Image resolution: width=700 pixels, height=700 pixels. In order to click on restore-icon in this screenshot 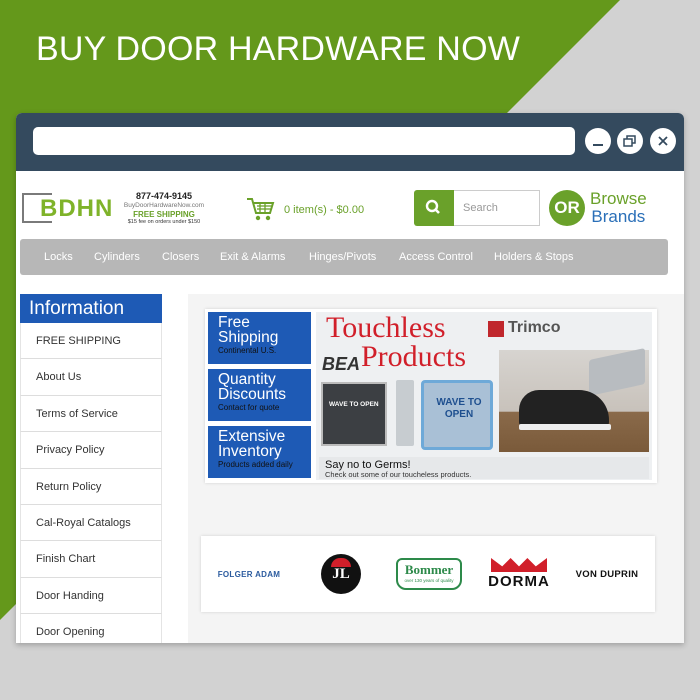, I will do `click(630, 141)`.